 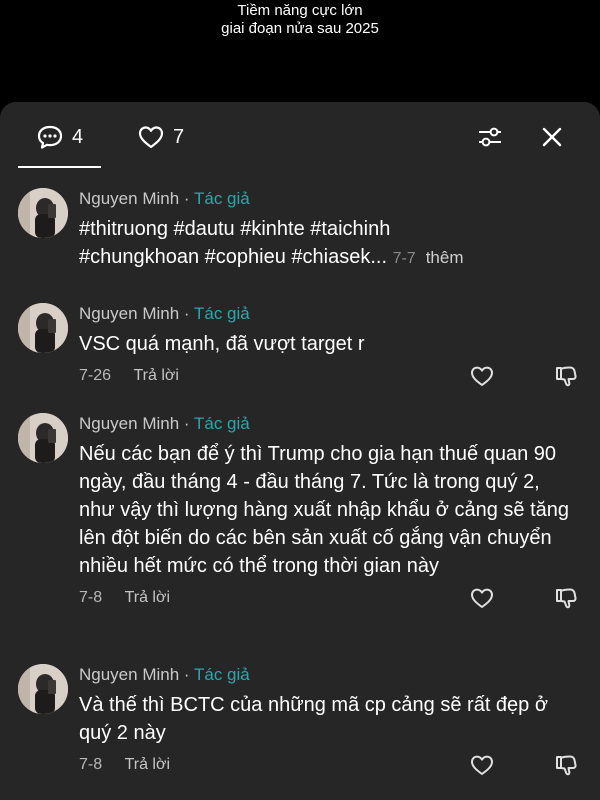 I want to click on video-caption: Tiềm năng cực lớn giai đoạn nửa sau 2025, so click(x=300, y=20).